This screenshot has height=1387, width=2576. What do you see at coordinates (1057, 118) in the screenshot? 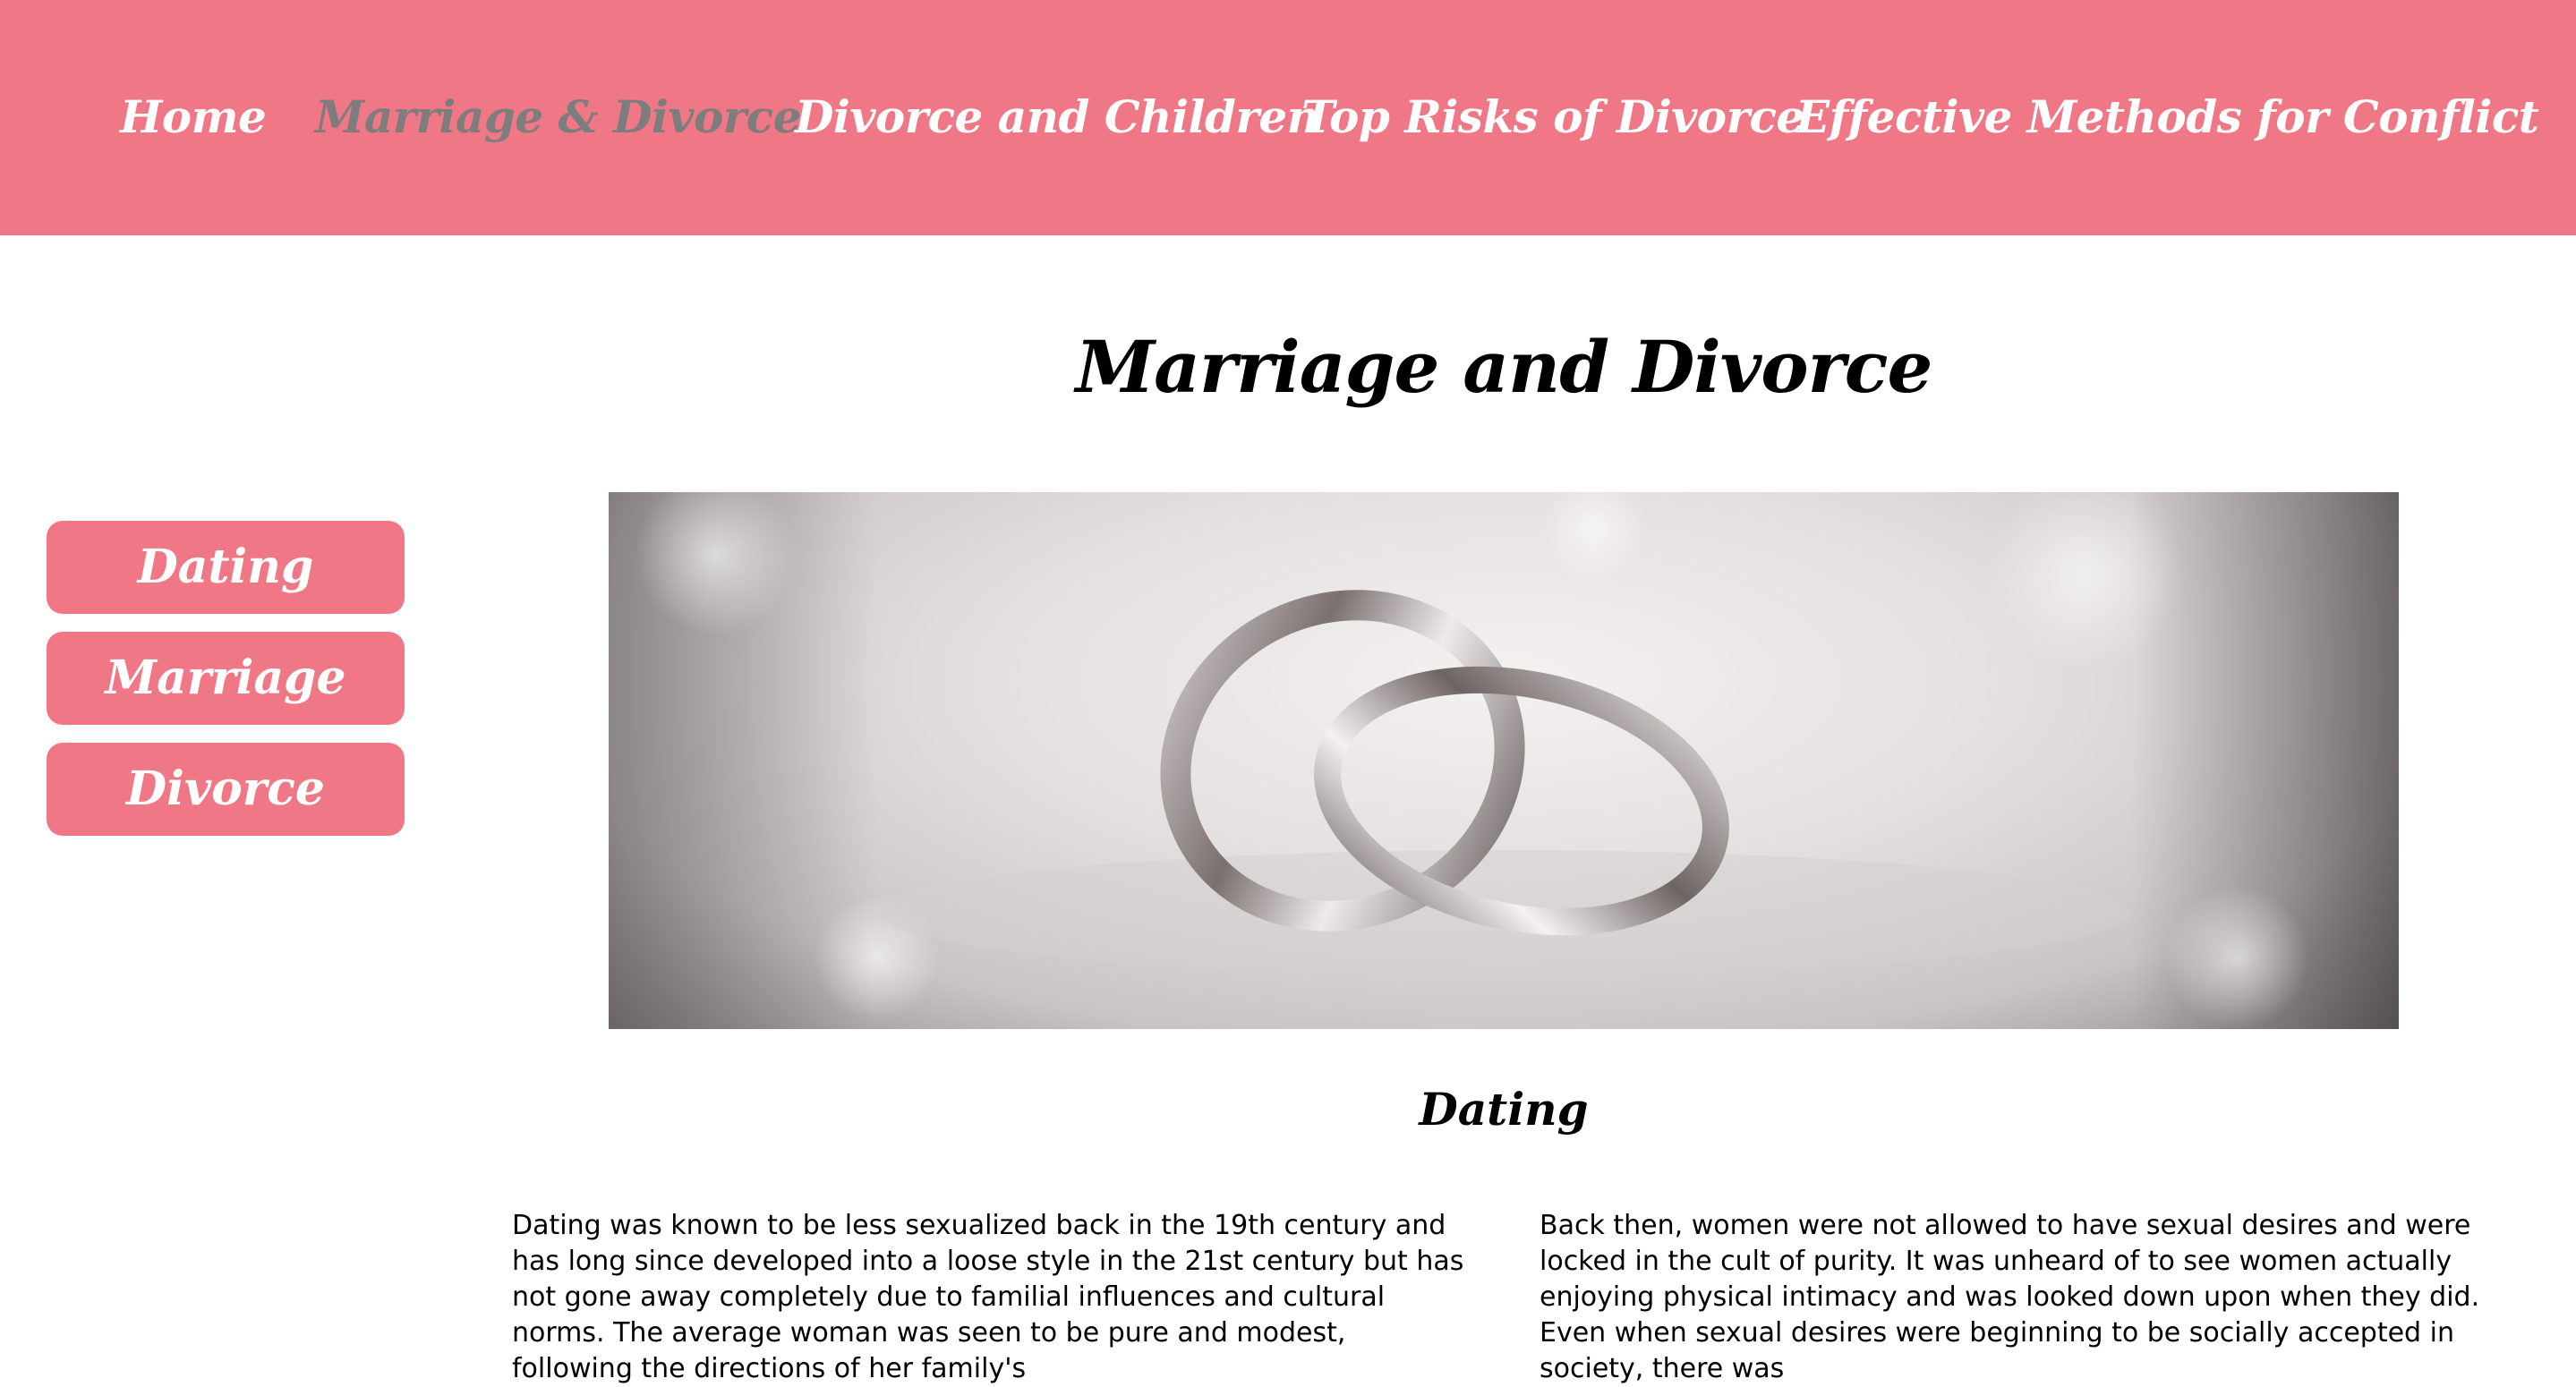
I see `nav-link-divorce-children: Divorce and Children` at bounding box center [1057, 118].